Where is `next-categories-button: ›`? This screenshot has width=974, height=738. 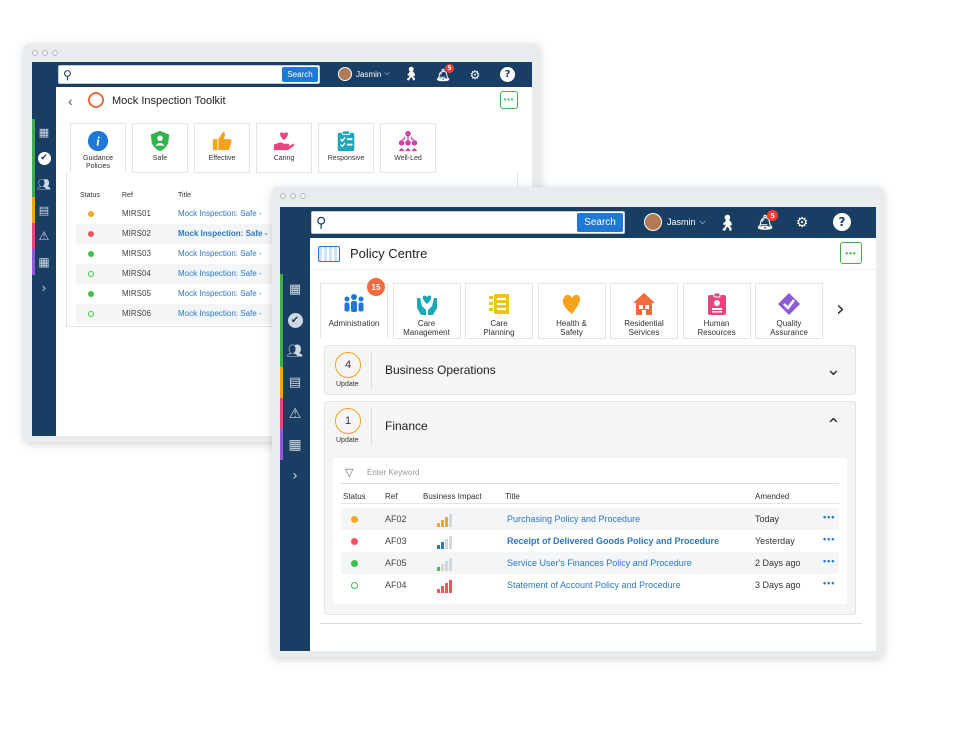
next-categories-button: › is located at coordinates (840, 309).